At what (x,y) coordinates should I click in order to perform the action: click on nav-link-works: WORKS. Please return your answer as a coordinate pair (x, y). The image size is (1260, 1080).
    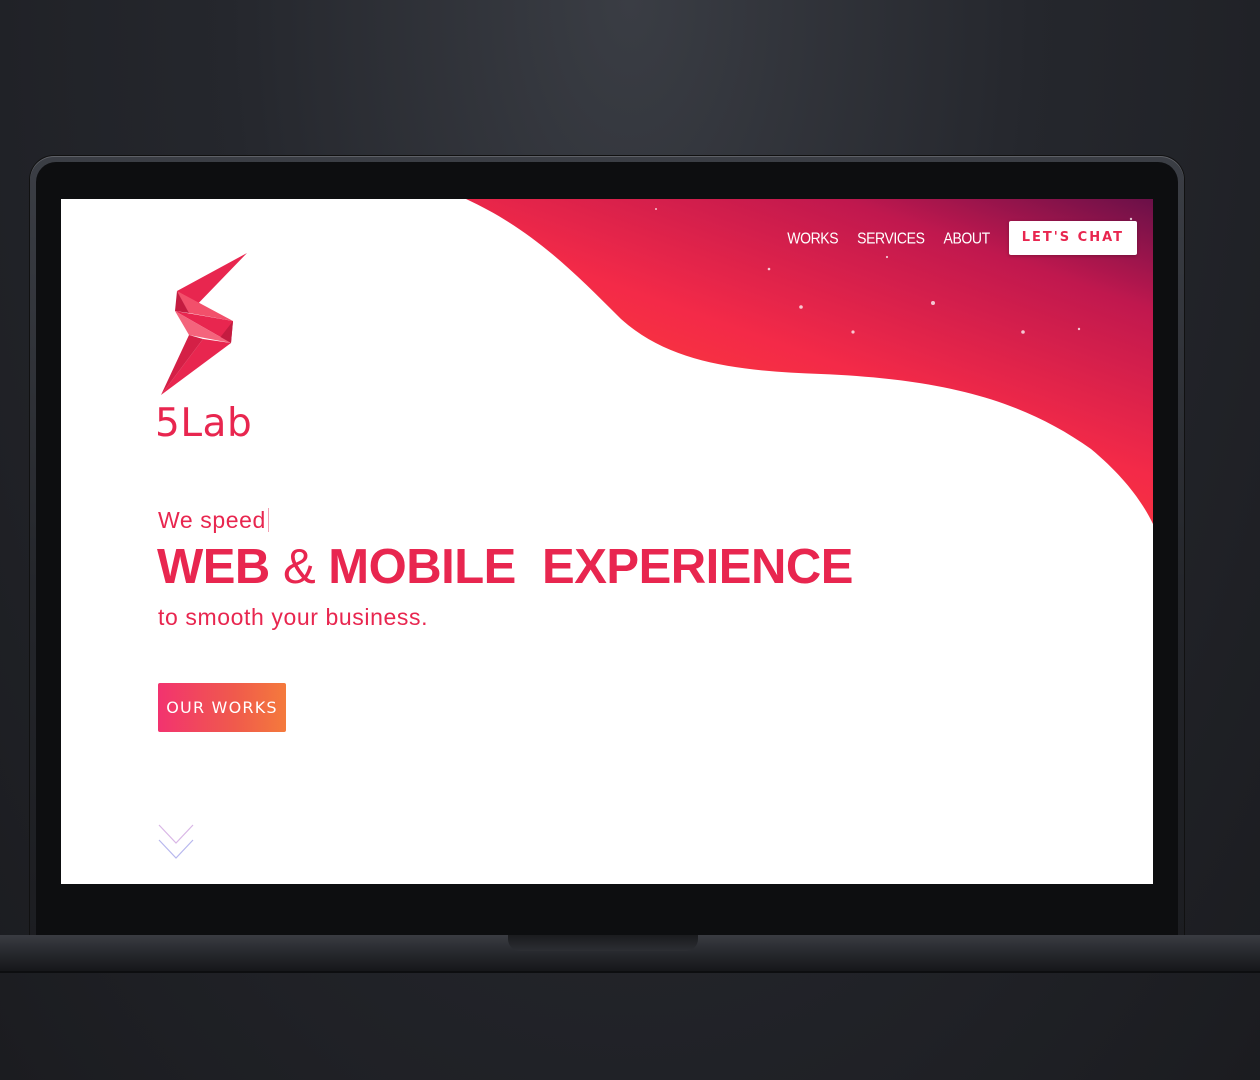
    Looking at the image, I should click on (812, 238).